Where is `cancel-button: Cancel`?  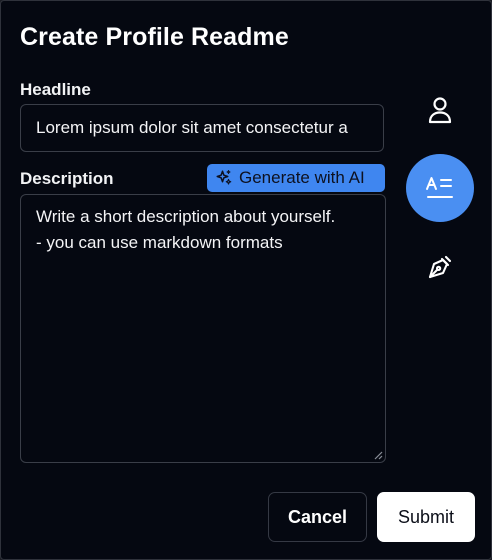 cancel-button: Cancel is located at coordinates (317, 517).